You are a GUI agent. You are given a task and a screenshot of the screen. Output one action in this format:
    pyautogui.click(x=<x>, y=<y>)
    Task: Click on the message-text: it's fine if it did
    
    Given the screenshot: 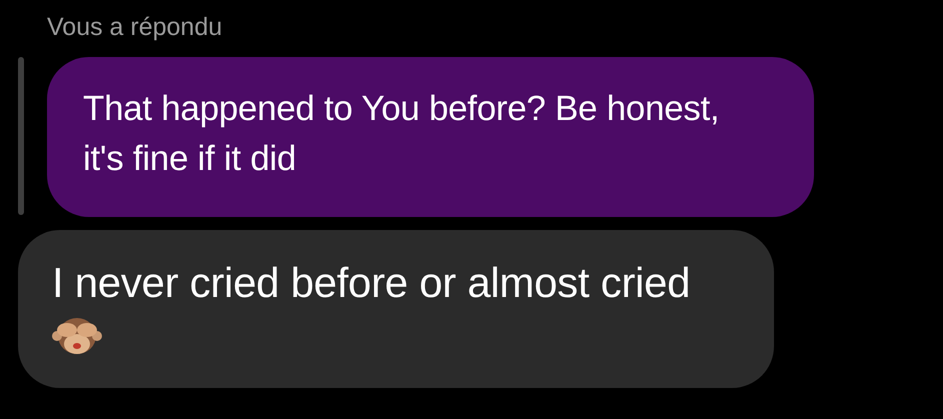 What is the action you would take?
    pyautogui.click(x=190, y=159)
    